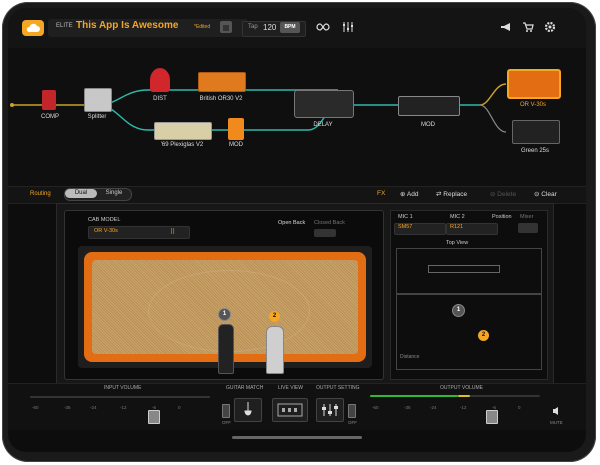 The height and width of the screenshot is (465, 600). I want to click on output-meter-level, so click(414, 396).